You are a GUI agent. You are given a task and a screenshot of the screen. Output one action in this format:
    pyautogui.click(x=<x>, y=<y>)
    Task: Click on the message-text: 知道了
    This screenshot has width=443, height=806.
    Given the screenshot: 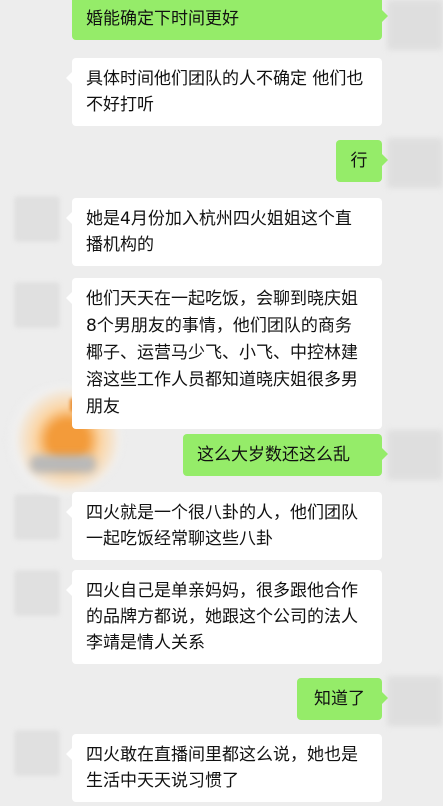 What is the action you would take?
    pyautogui.click(x=339, y=699)
    